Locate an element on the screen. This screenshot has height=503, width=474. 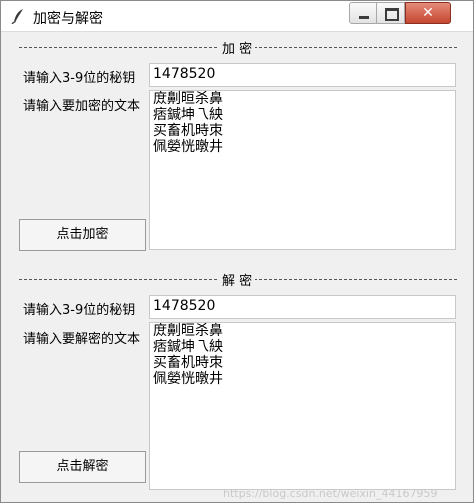
close-icon: ✕ is located at coordinates (428, 13).